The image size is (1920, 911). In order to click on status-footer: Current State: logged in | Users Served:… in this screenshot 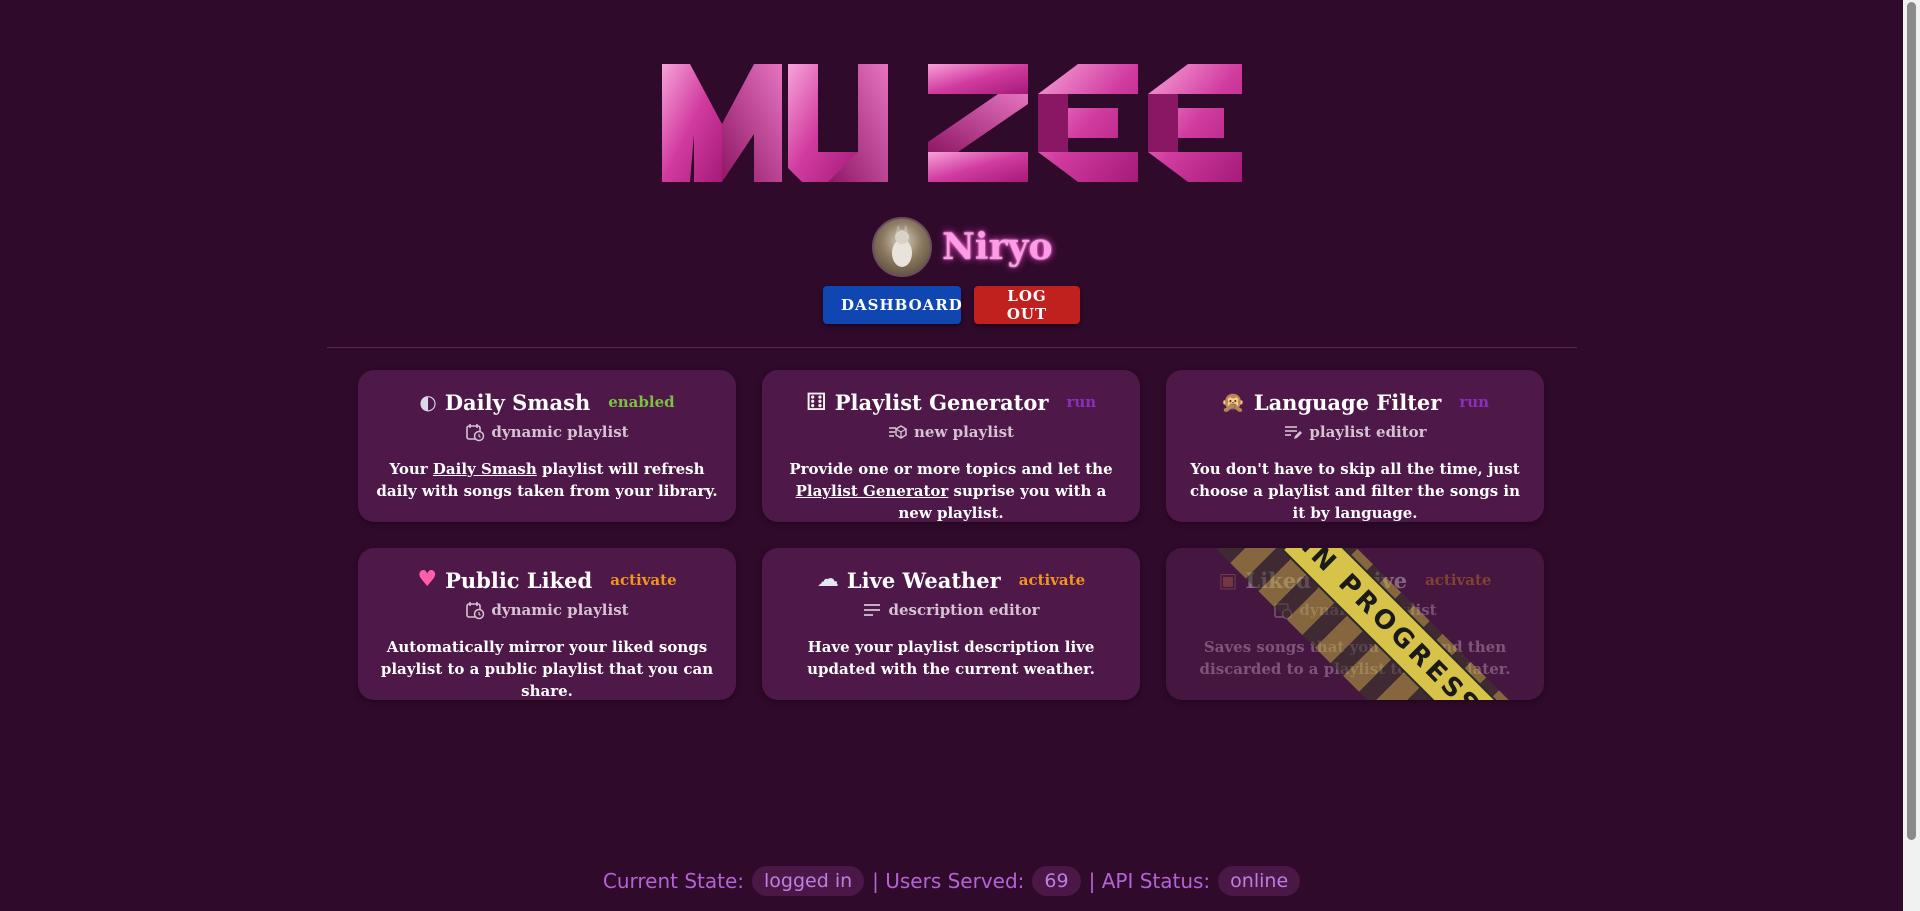, I will do `click(951, 881)`.